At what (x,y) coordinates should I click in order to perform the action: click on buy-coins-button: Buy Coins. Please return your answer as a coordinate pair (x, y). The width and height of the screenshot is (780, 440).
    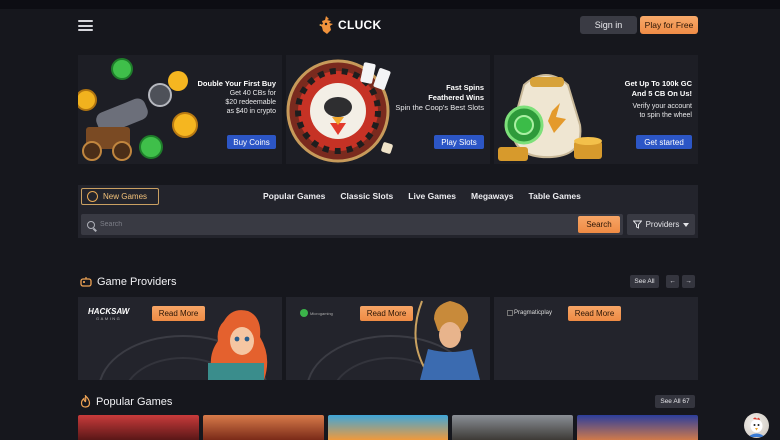
    Looking at the image, I should click on (251, 142).